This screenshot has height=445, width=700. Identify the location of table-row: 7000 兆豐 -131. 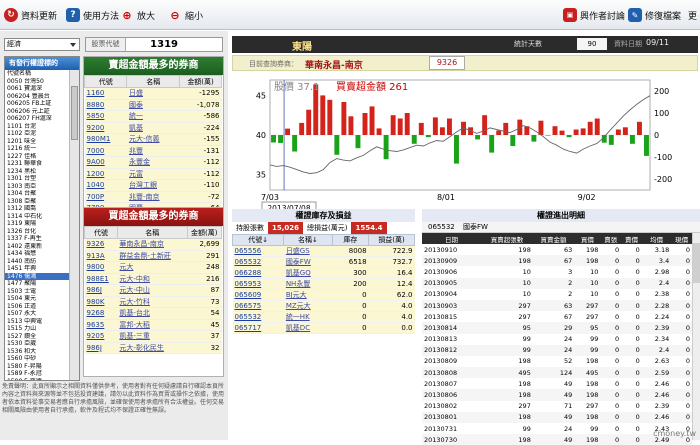
(153, 151).